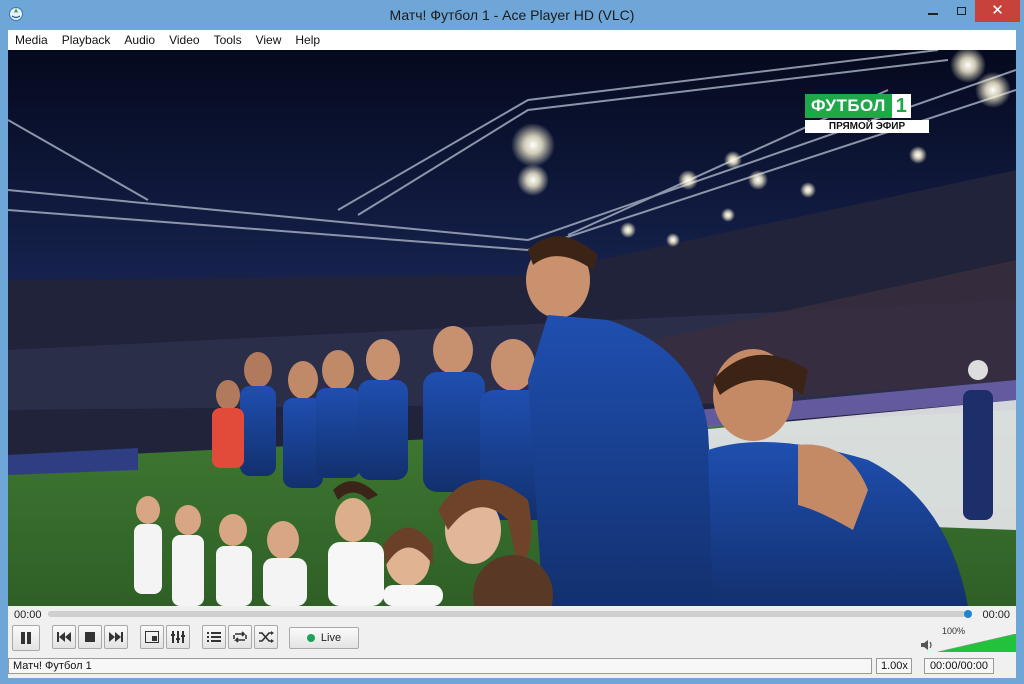 The height and width of the screenshot is (684, 1024). I want to click on extended-settings-button, so click(178, 637).